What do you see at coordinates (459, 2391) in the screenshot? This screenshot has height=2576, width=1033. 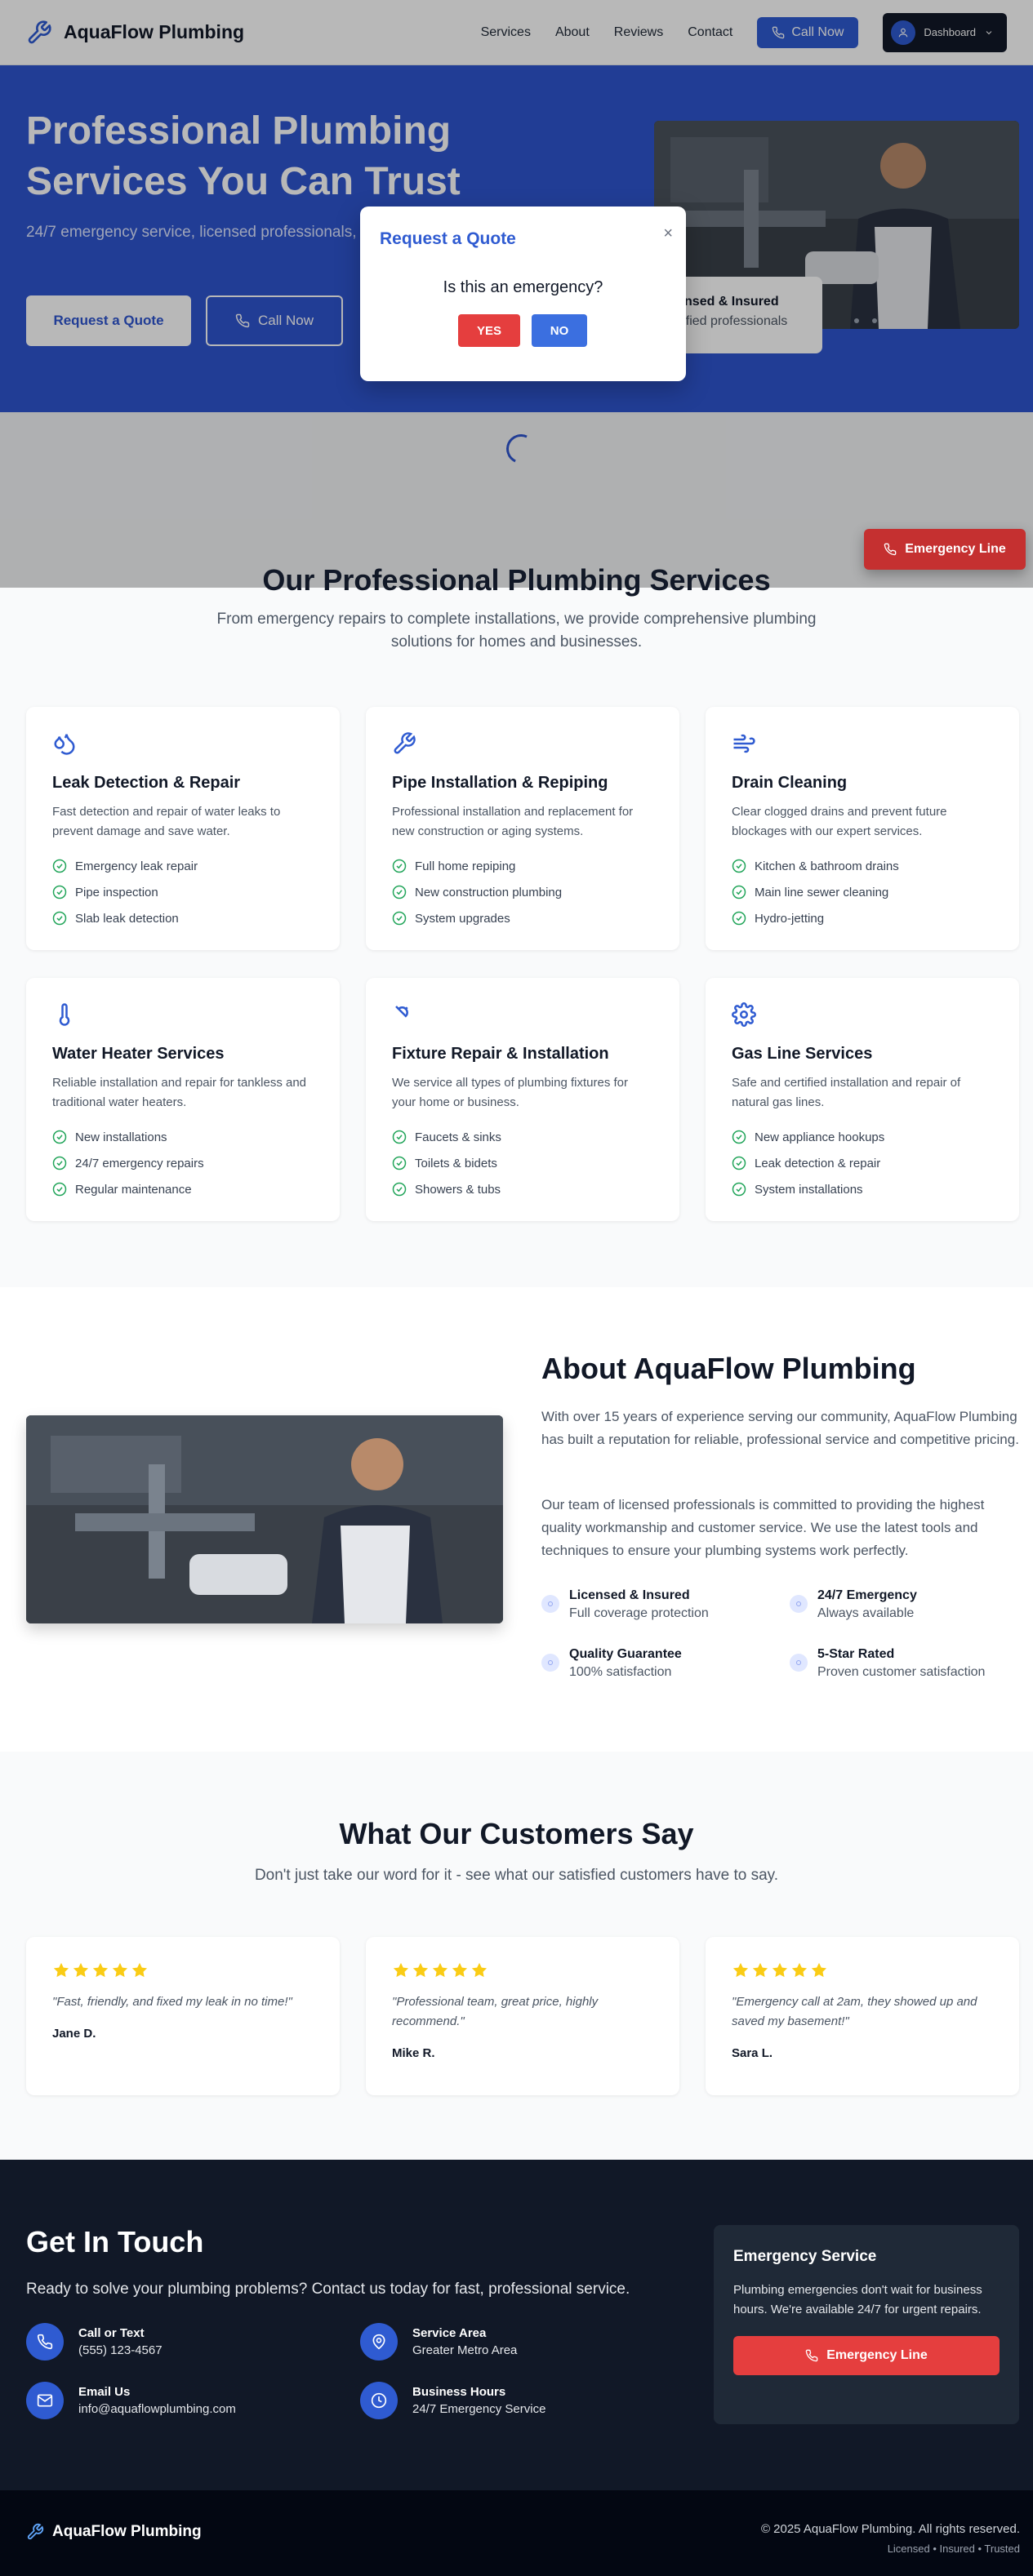 I see `contact-label: Business Hours` at bounding box center [459, 2391].